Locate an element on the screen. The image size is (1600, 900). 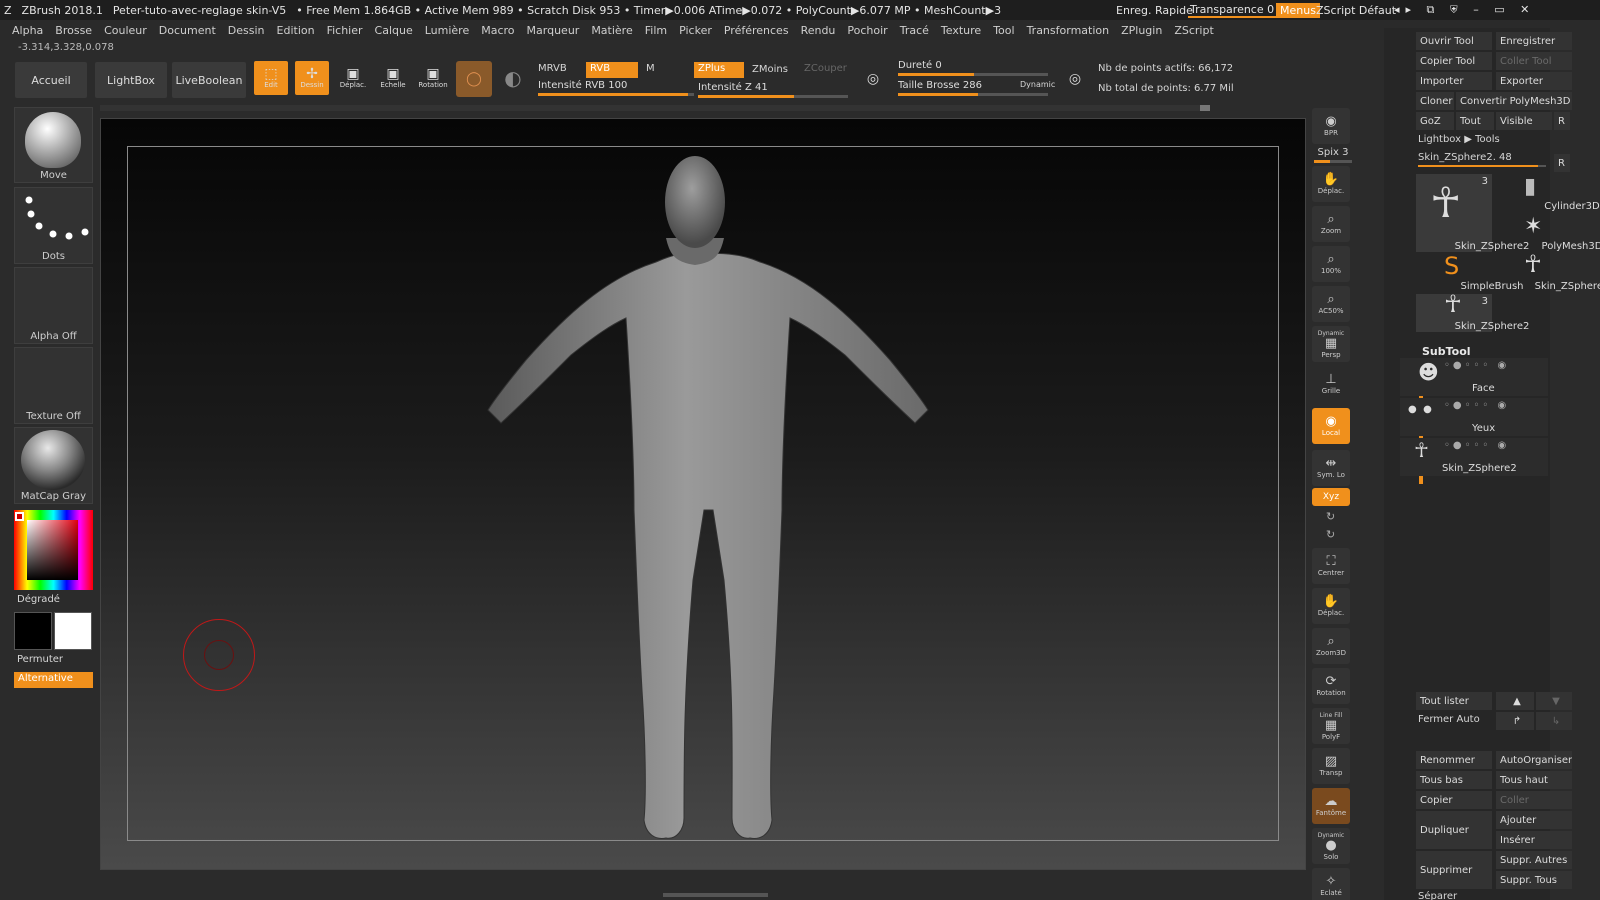
focal-shift-icon: ◎ is located at coordinates (873, 79).